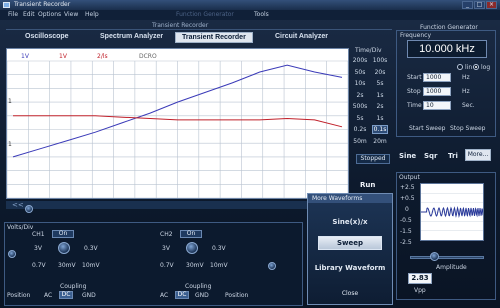 The height and width of the screenshot is (308, 500). I want to click on timediv-option: 20s, so click(380, 72).